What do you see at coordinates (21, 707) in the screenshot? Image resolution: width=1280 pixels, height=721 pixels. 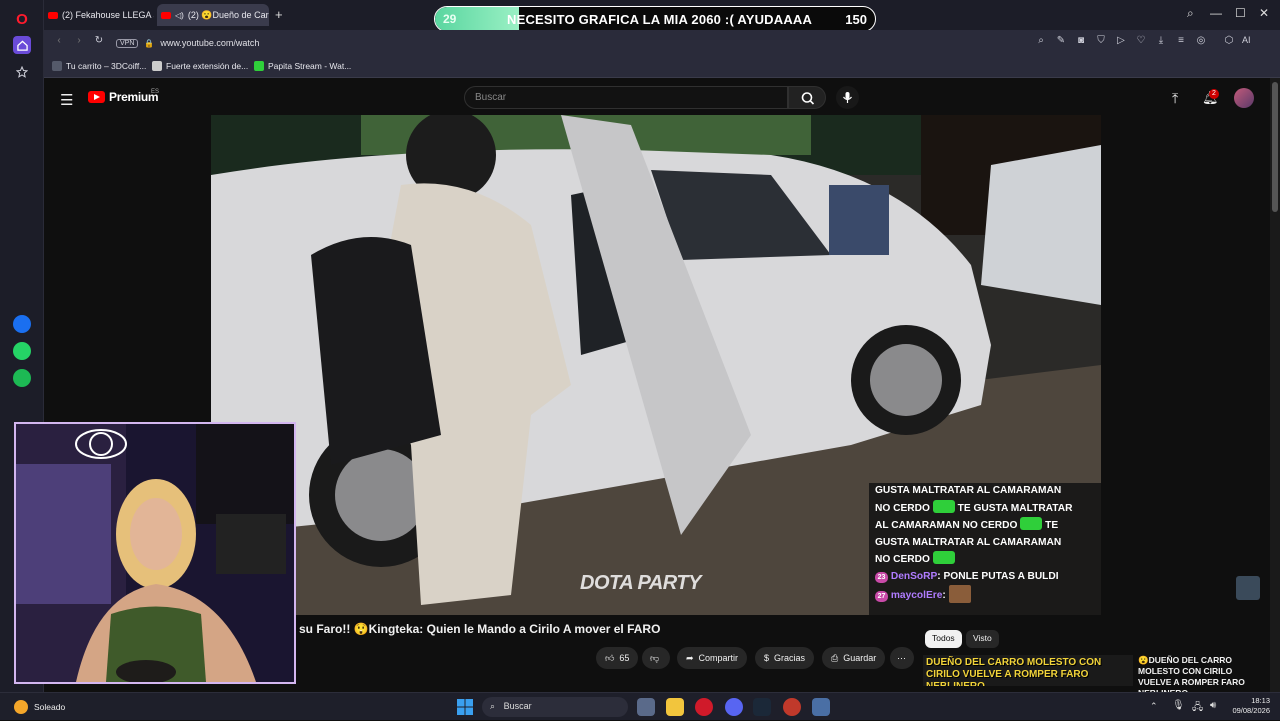 I see `weather-sun-icon` at bounding box center [21, 707].